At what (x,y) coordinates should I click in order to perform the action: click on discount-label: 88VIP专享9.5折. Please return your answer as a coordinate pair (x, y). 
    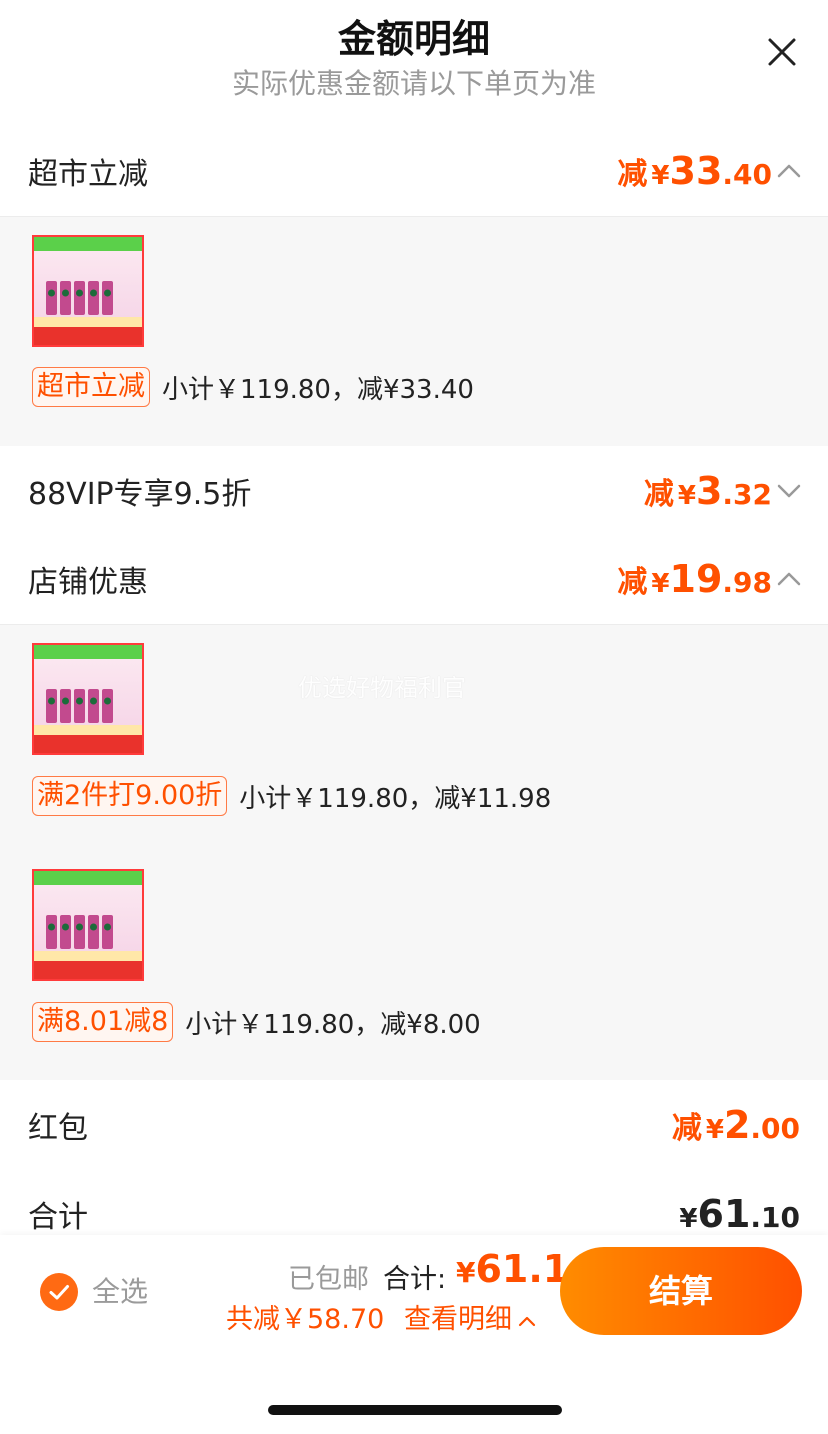
    Looking at the image, I should click on (140, 494).